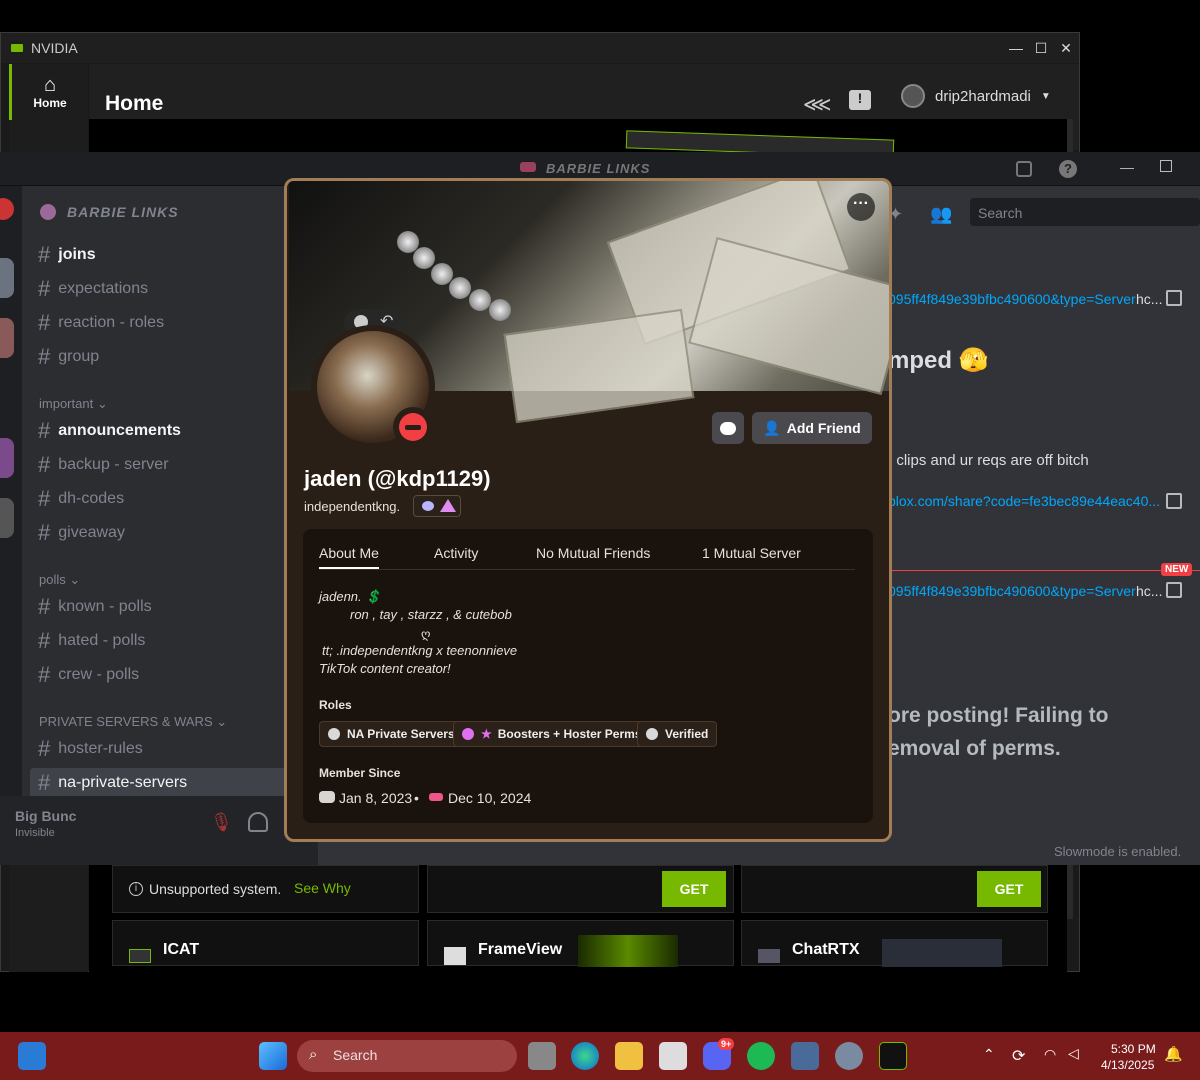 The width and height of the screenshot is (1200, 1080). I want to click on wifi-icon: ◠, so click(1050, 1054).